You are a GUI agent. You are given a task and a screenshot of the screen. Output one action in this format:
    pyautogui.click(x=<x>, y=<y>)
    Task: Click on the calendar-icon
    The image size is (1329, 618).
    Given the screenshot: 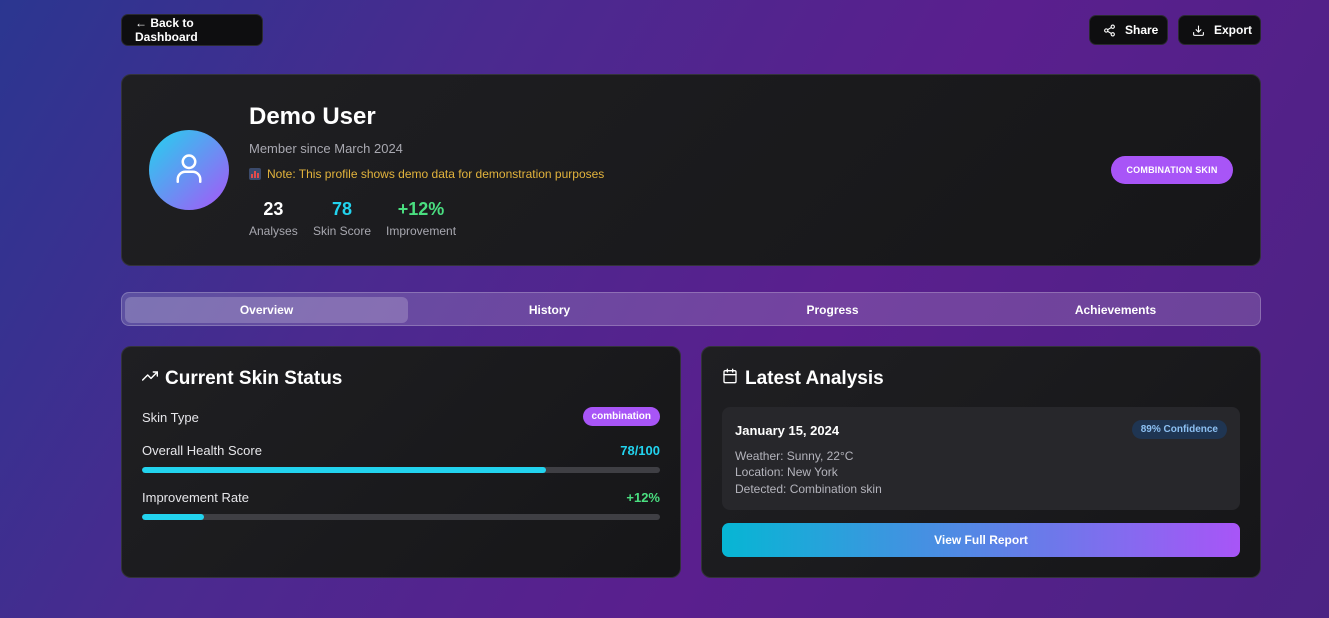 What is the action you would take?
    pyautogui.click(x=730, y=379)
    